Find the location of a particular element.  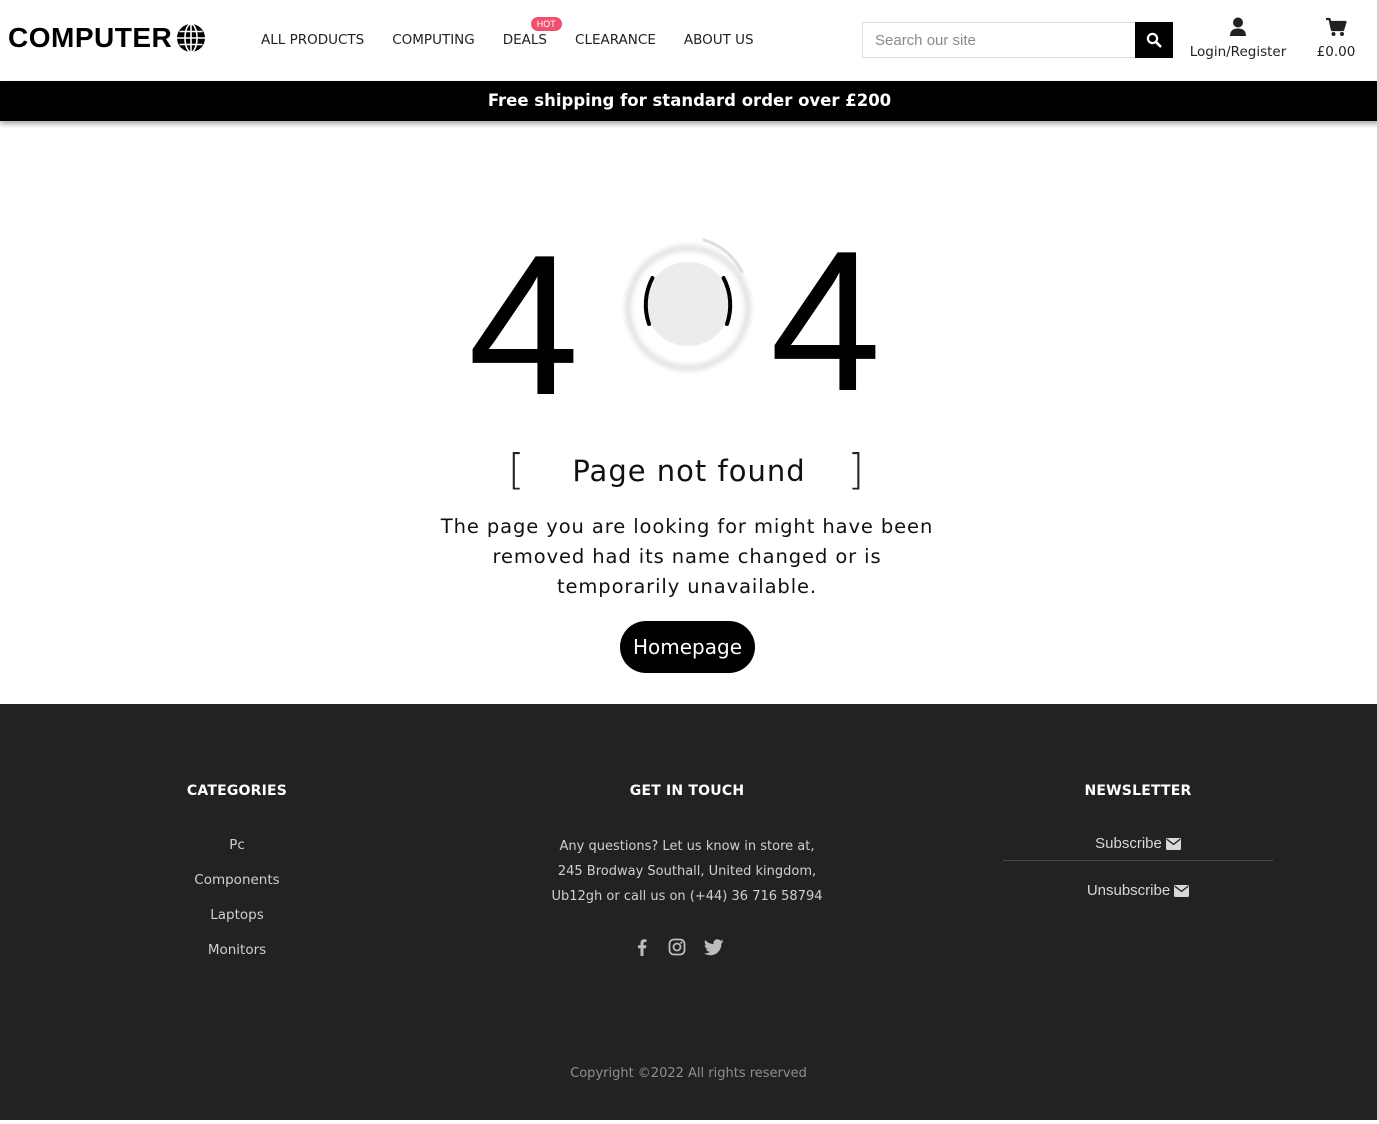

copyright-text: Copyright ©2022 All rights reserved is located at coordinates (688, 1073).